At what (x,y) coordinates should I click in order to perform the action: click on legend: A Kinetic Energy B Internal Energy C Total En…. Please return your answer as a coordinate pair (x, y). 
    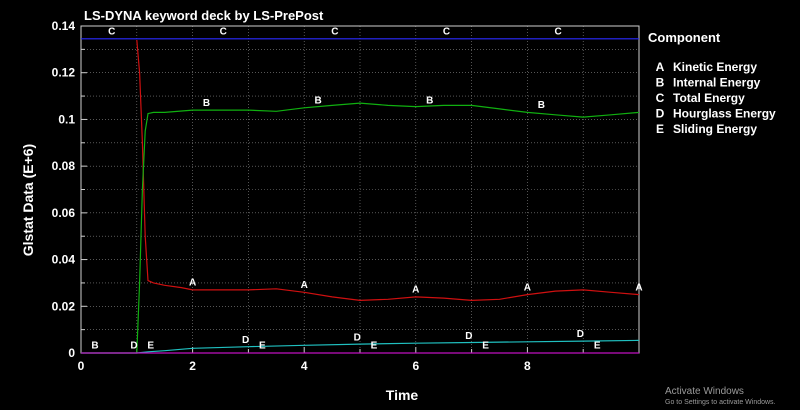
    Looking at the image, I should click on (716, 98).